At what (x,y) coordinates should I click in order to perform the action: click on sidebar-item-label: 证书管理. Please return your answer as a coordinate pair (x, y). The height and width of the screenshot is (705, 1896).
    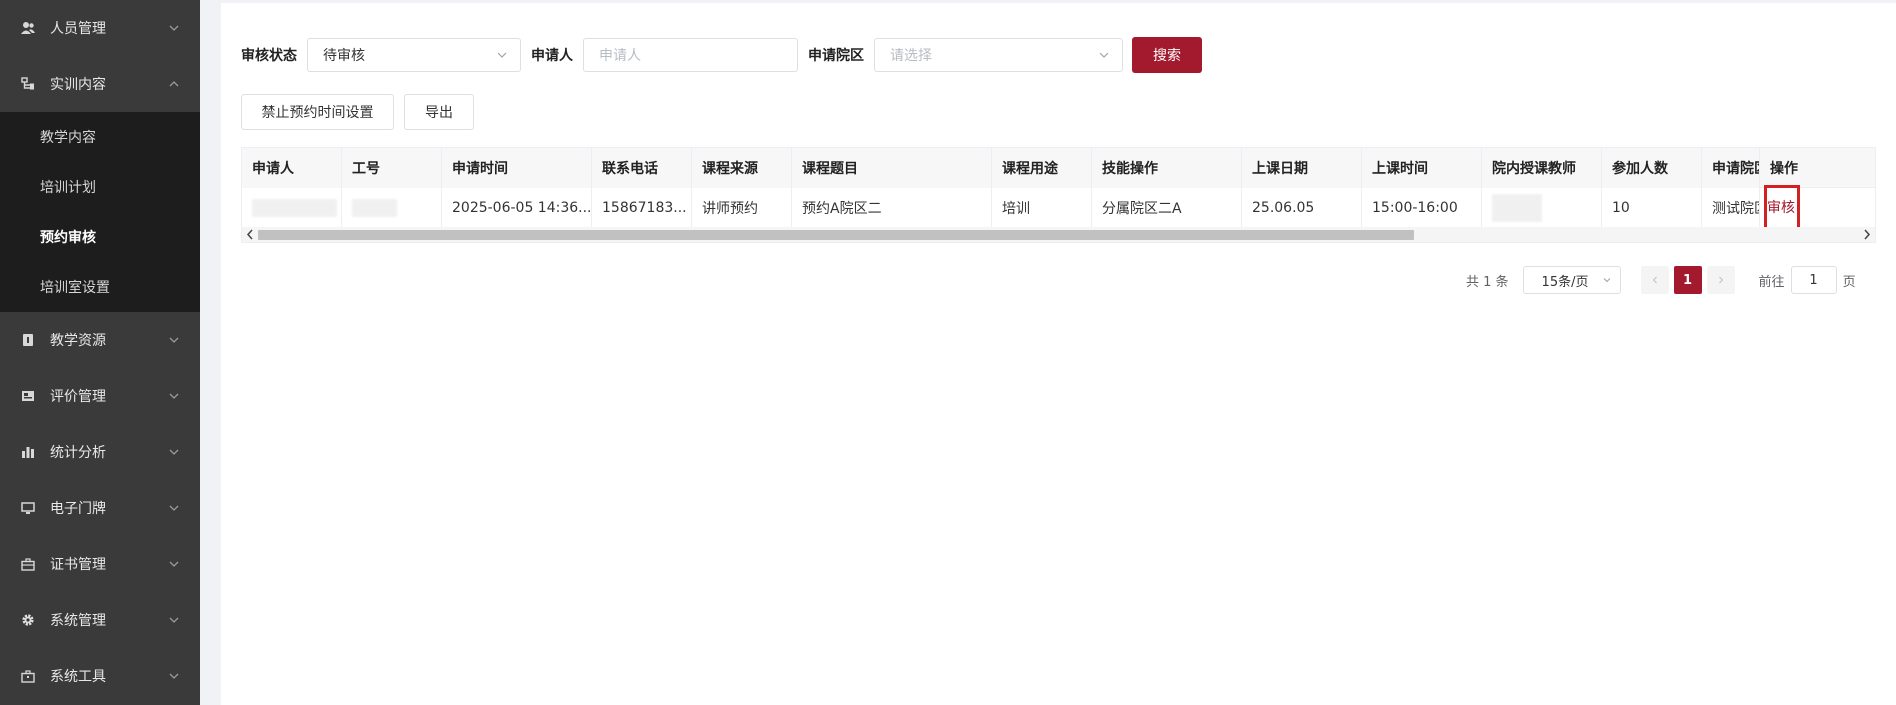
    Looking at the image, I should click on (78, 565).